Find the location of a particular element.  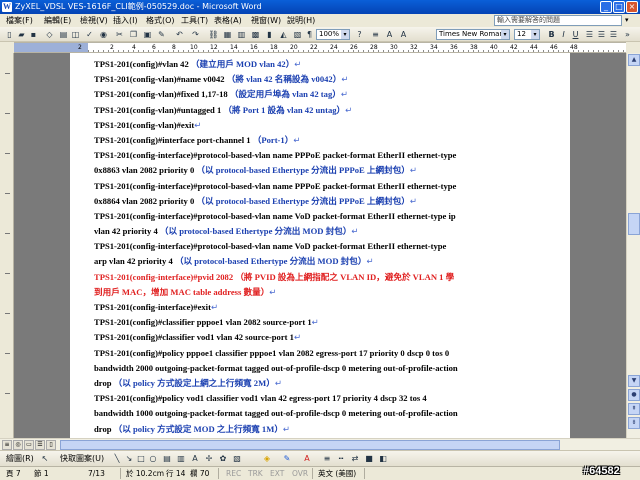

word-app-icon: W is located at coordinates (7, 7).